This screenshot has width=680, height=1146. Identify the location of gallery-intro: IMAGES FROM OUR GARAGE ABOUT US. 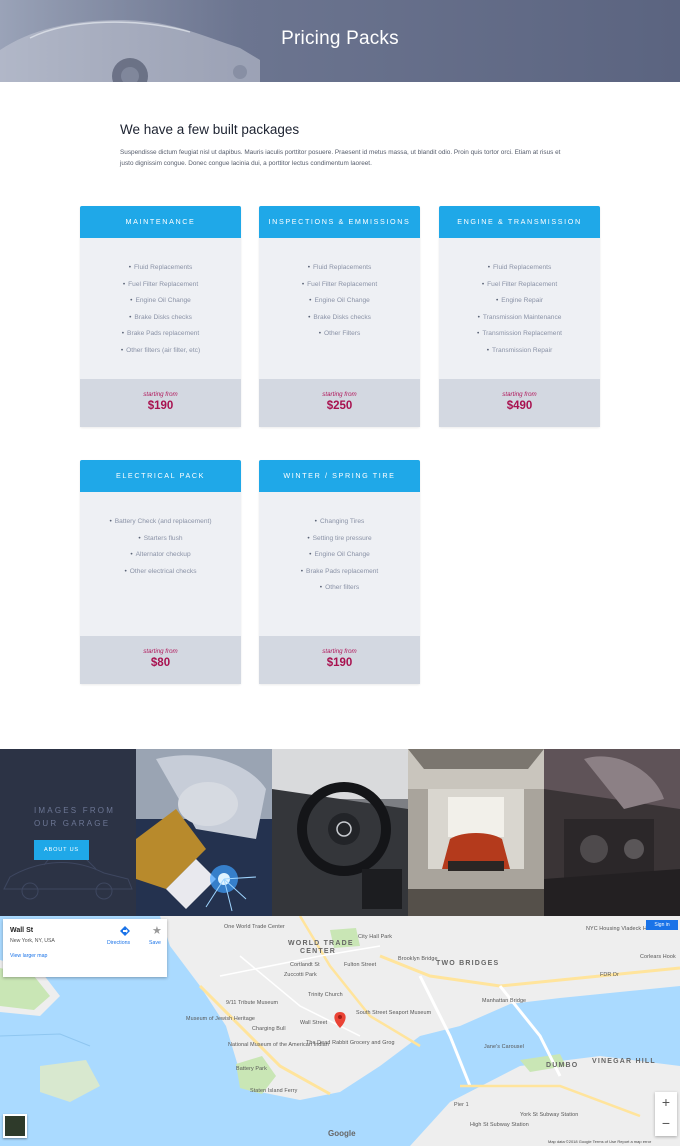
(68, 832).